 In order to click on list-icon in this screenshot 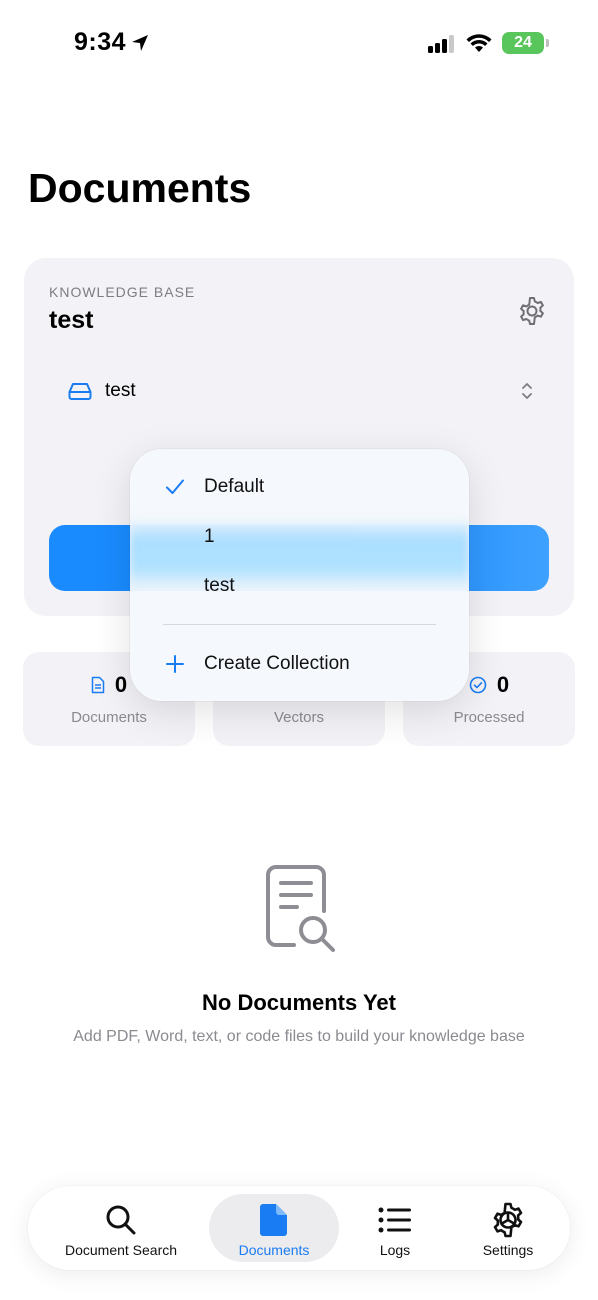, I will do `click(395, 1220)`.